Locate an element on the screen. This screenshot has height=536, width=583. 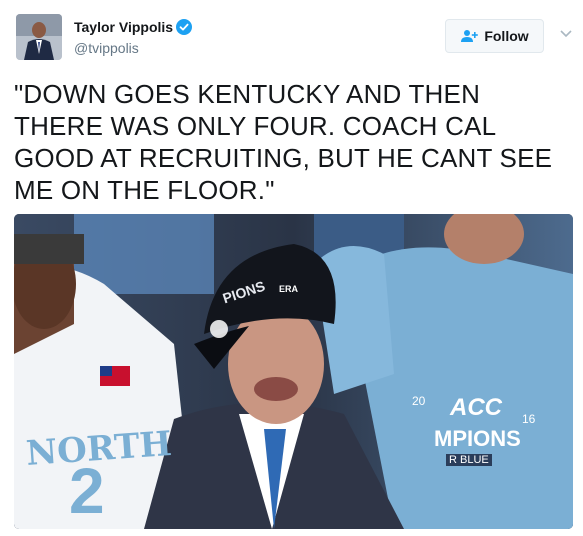
user-name: Taylor Vippolis is located at coordinates (123, 27).